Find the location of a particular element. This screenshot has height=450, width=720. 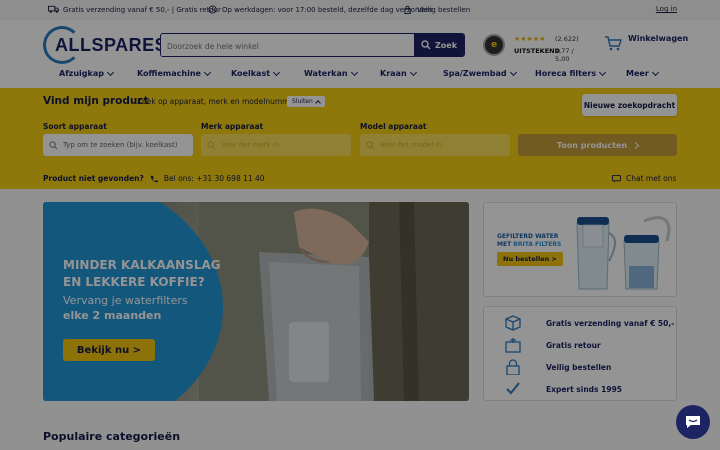

nav-item-koelkast: Koelkast is located at coordinates (256, 73).